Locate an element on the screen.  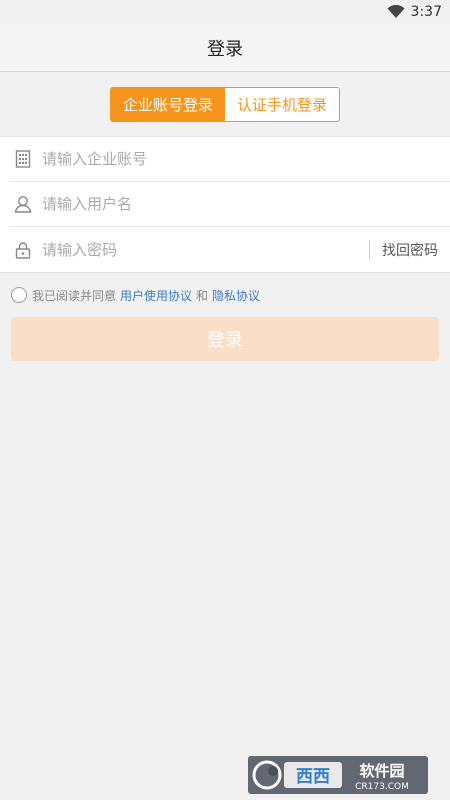
agreement-row: 我已阅读并同意 用户使用协议 和 隐私协议 is located at coordinates (225, 295).